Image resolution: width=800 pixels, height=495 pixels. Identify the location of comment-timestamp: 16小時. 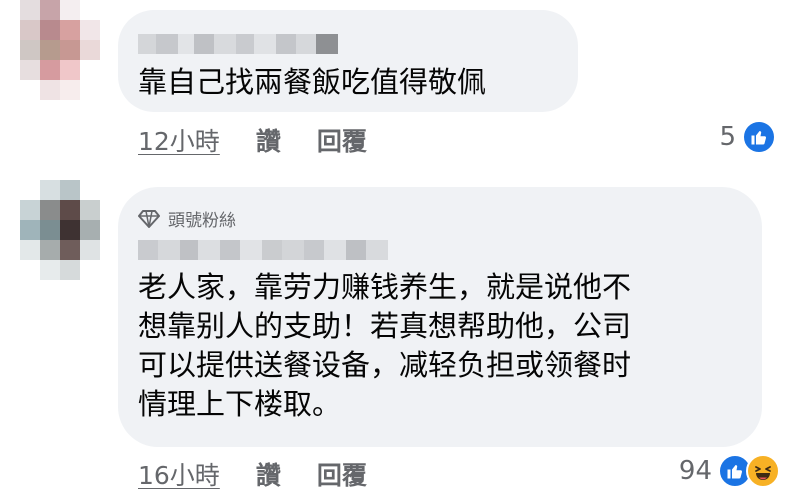
(179, 474).